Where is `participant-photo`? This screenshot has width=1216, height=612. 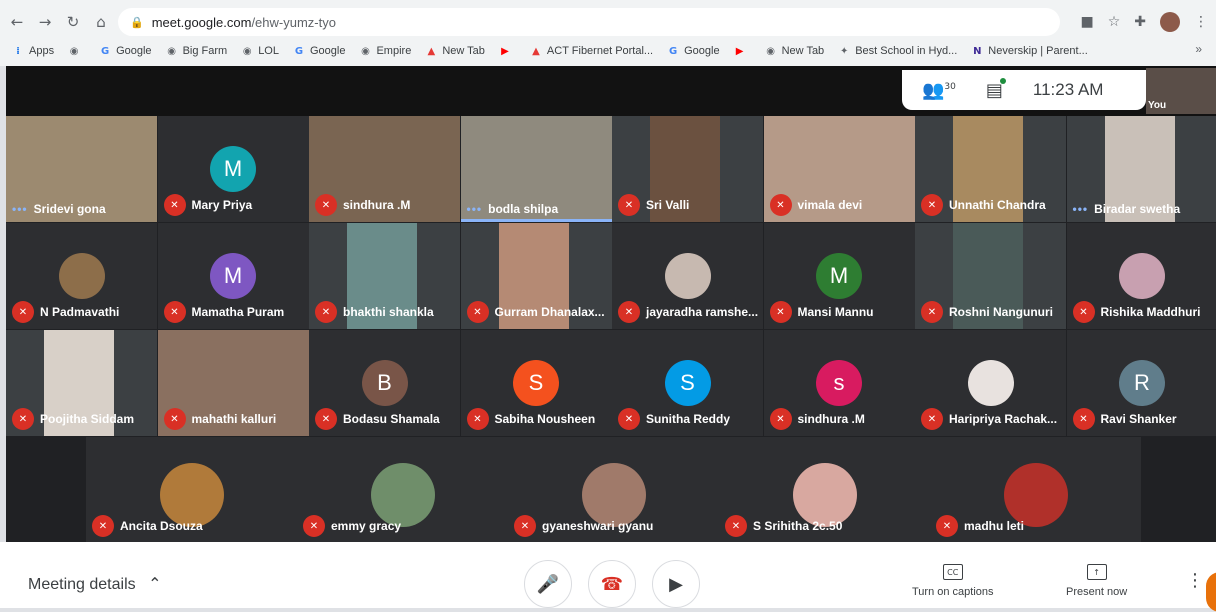 participant-photo is located at coordinates (991, 383).